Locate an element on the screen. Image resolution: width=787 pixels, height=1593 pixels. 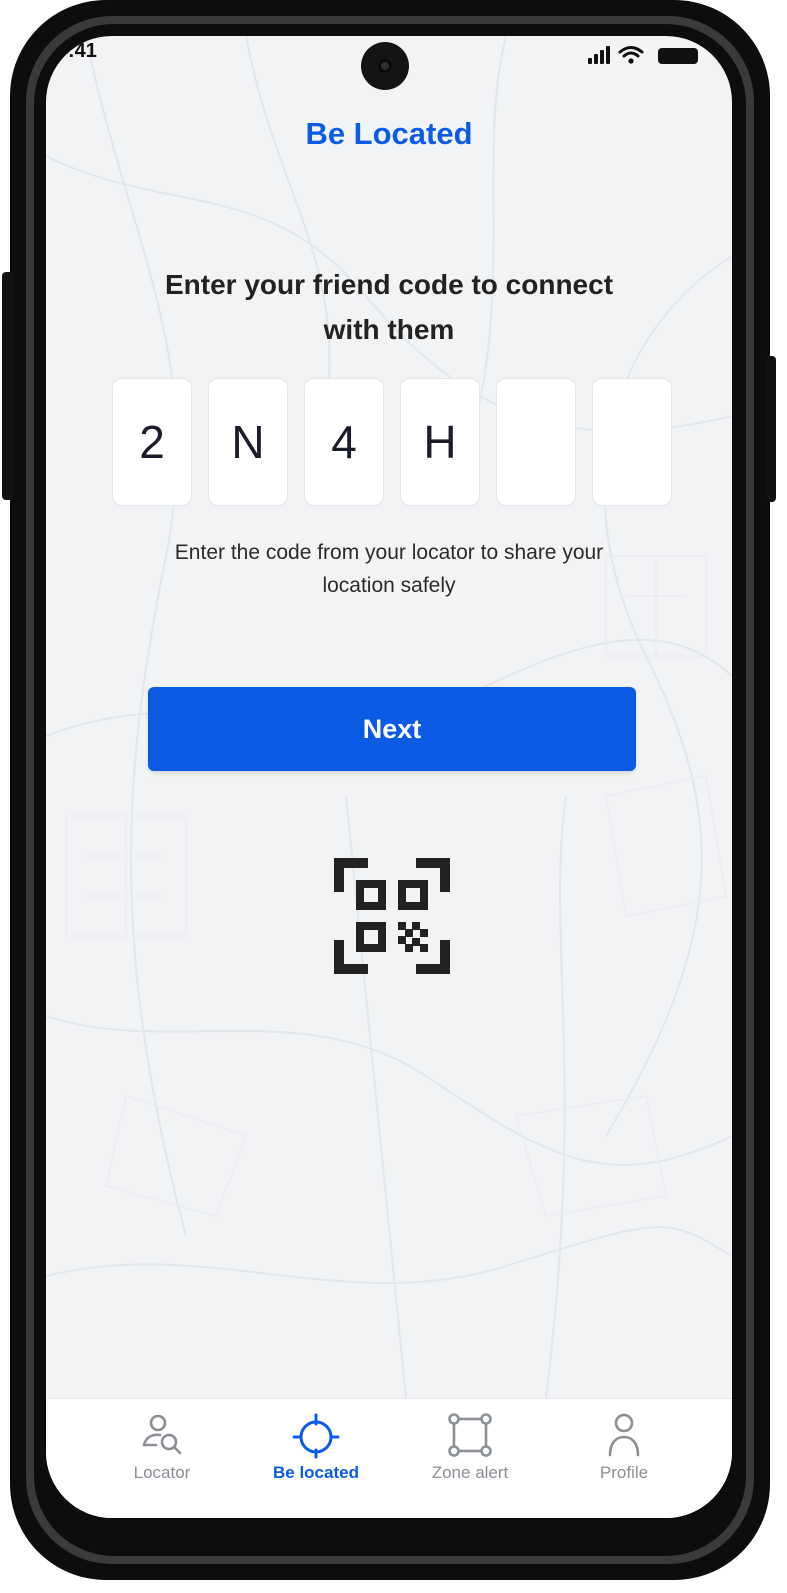
nav-label-profile: Profile is located at coordinates (624, 1472).